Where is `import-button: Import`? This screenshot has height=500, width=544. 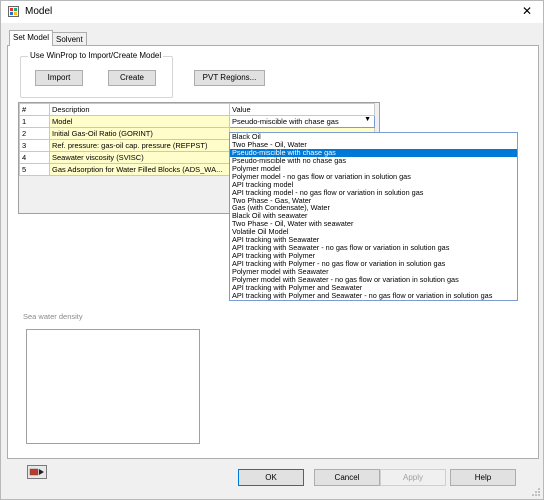
import-button: Import is located at coordinates (59, 78).